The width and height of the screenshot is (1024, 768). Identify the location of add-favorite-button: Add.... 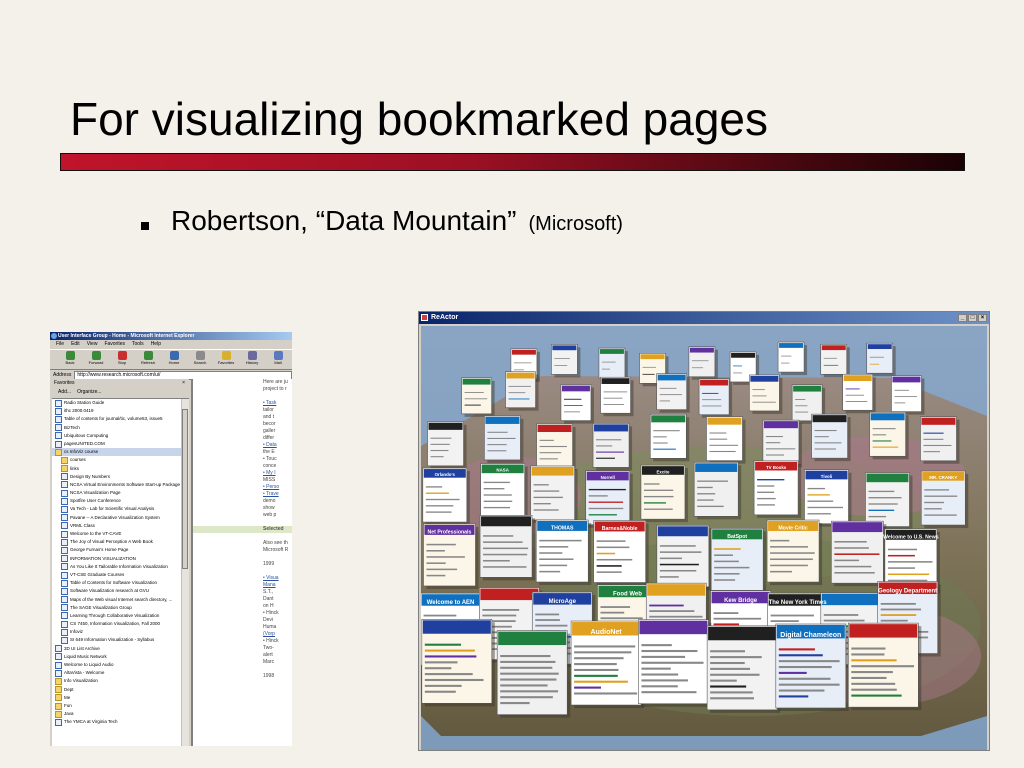
(64, 392).